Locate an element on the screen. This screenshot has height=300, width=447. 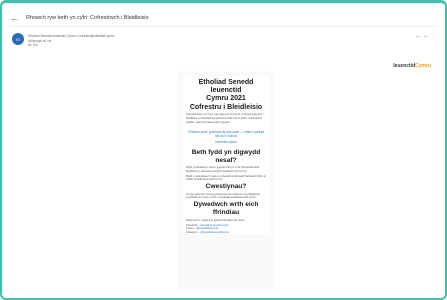
instagram-row: Instagram – @seneddieuenctidcymru is located at coordinates (226, 233).